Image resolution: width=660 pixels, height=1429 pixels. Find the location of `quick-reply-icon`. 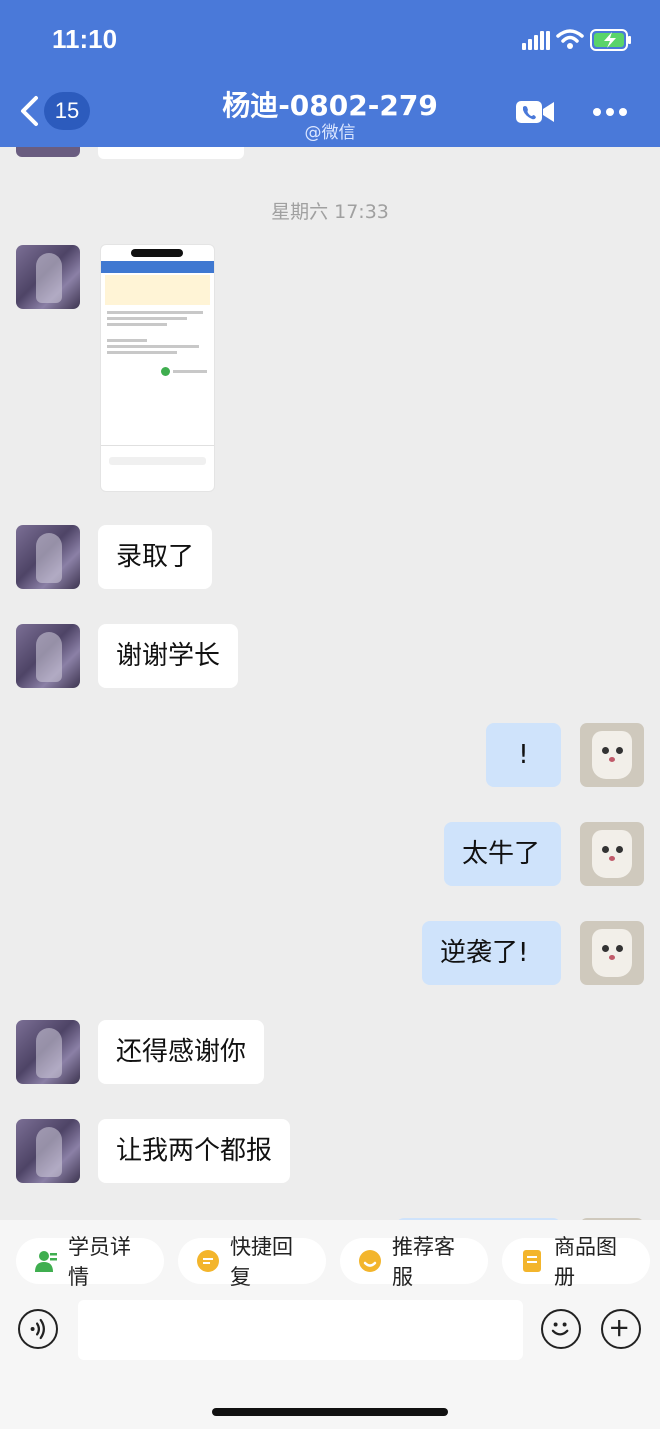

quick-reply-icon is located at coordinates (208, 1261).